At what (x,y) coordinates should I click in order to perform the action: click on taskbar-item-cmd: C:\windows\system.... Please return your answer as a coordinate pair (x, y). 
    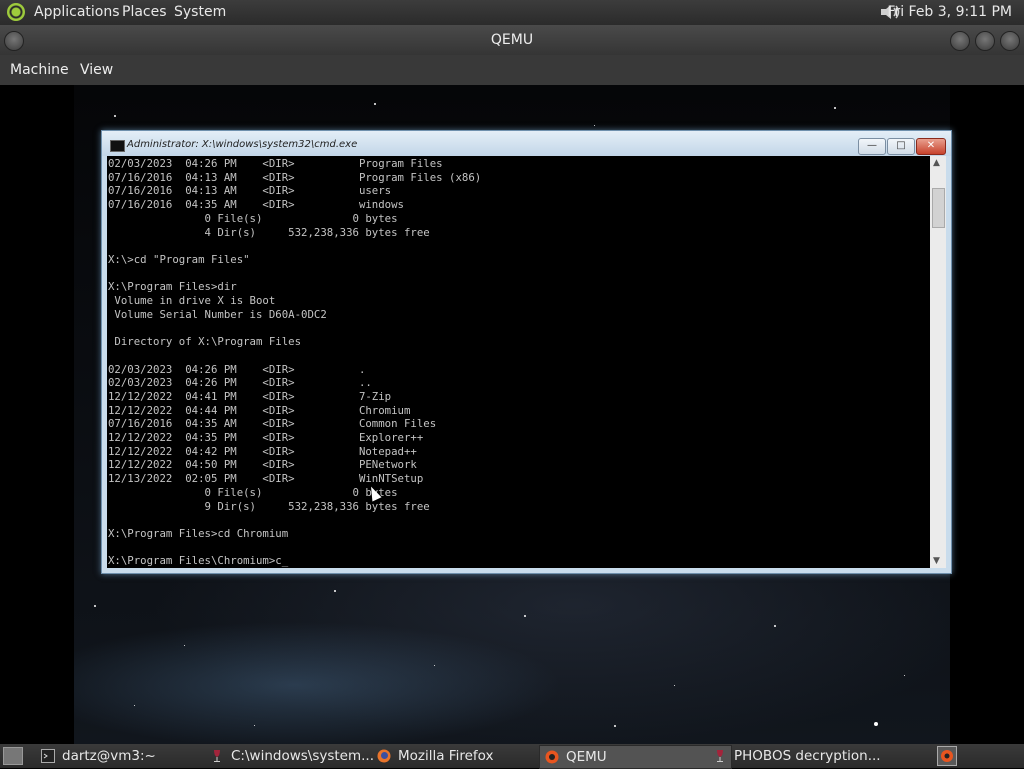
    Looking at the image, I should click on (298, 756).